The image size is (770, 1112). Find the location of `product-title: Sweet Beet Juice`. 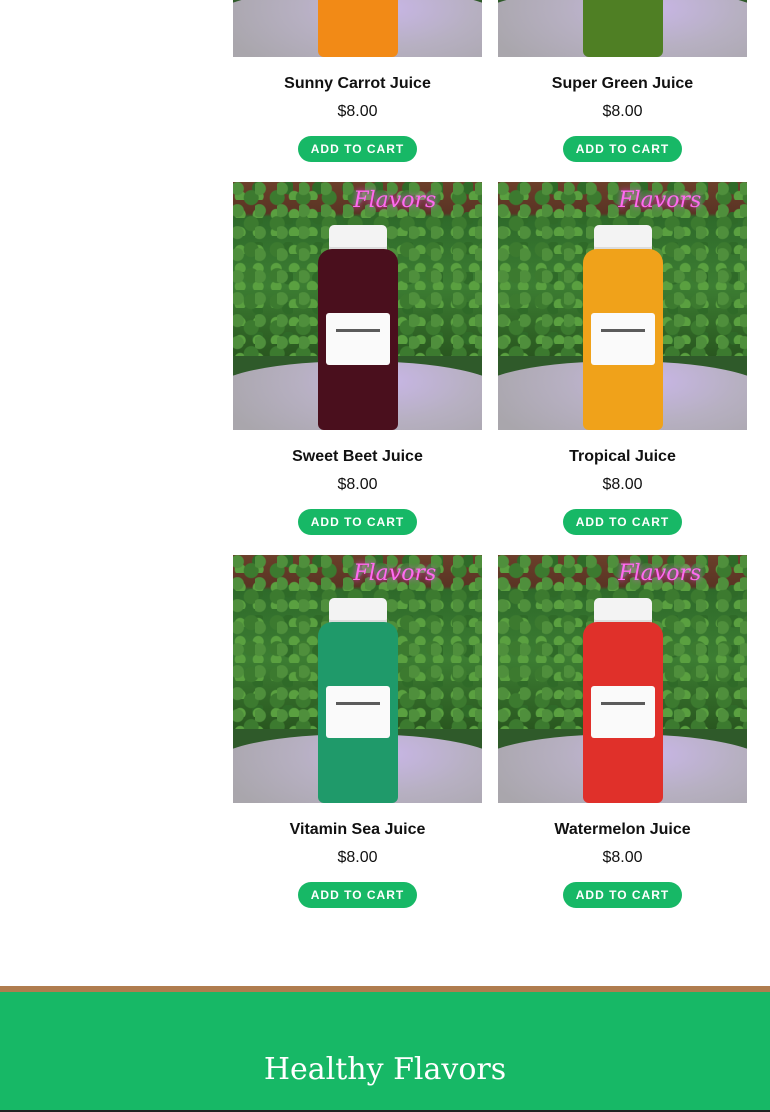

product-title: Sweet Beet Juice is located at coordinates (357, 457).